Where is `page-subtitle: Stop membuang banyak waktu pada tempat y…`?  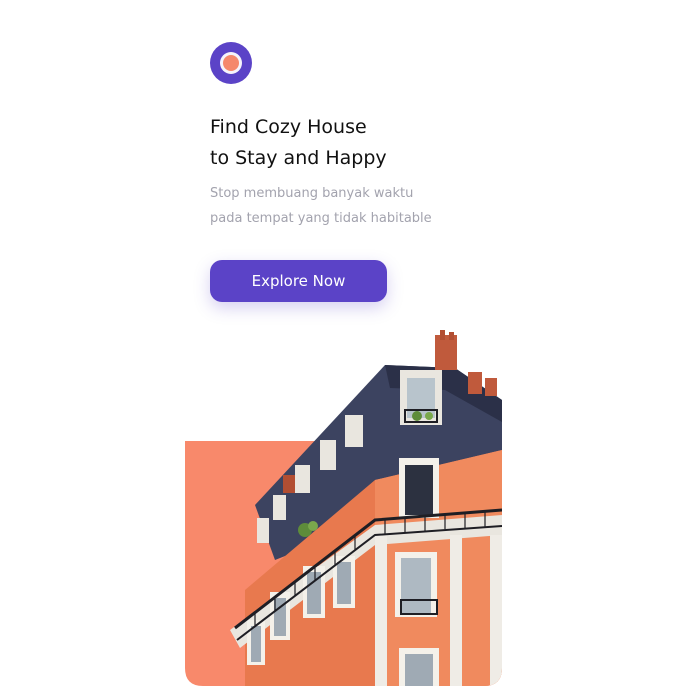 page-subtitle: Stop membuang banyak waktu pada tempat y… is located at coordinates (321, 206).